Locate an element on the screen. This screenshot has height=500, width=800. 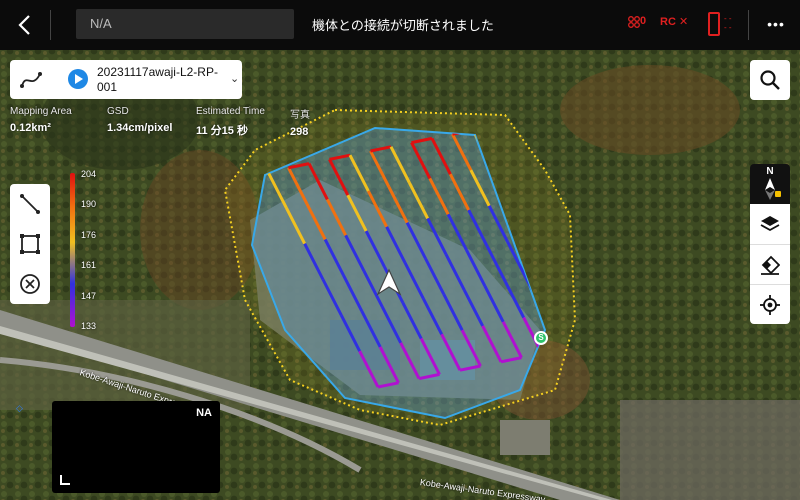
layers-button is located at coordinates (770, 224).